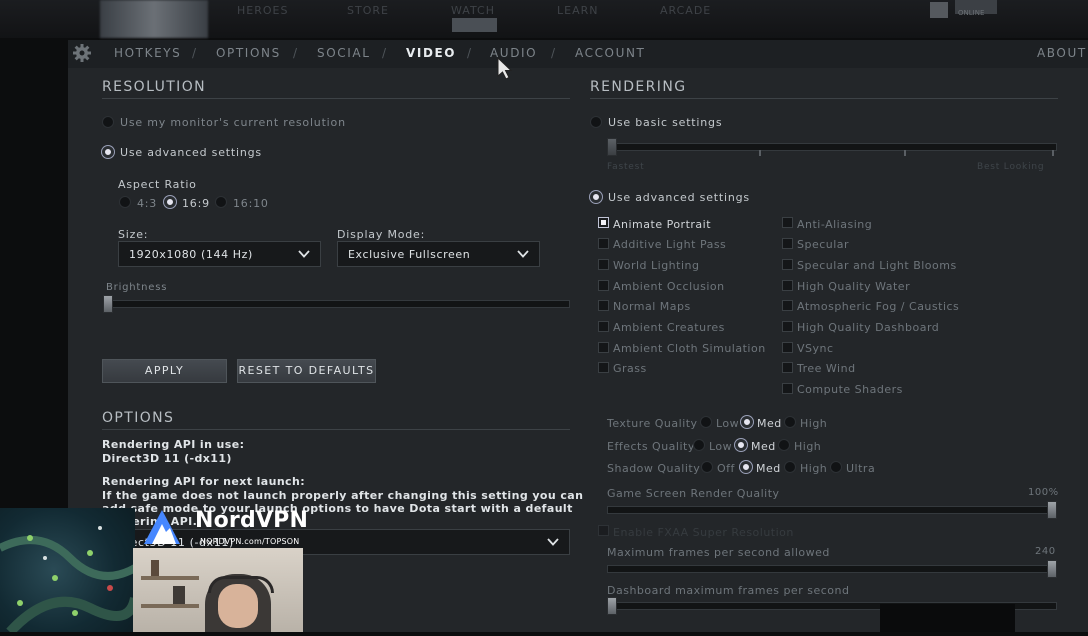 The height and width of the screenshot is (636, 1088). Describe the element at coordinates (832, 510) in the screenshot. I see `render-quality-slider-track` at that location.